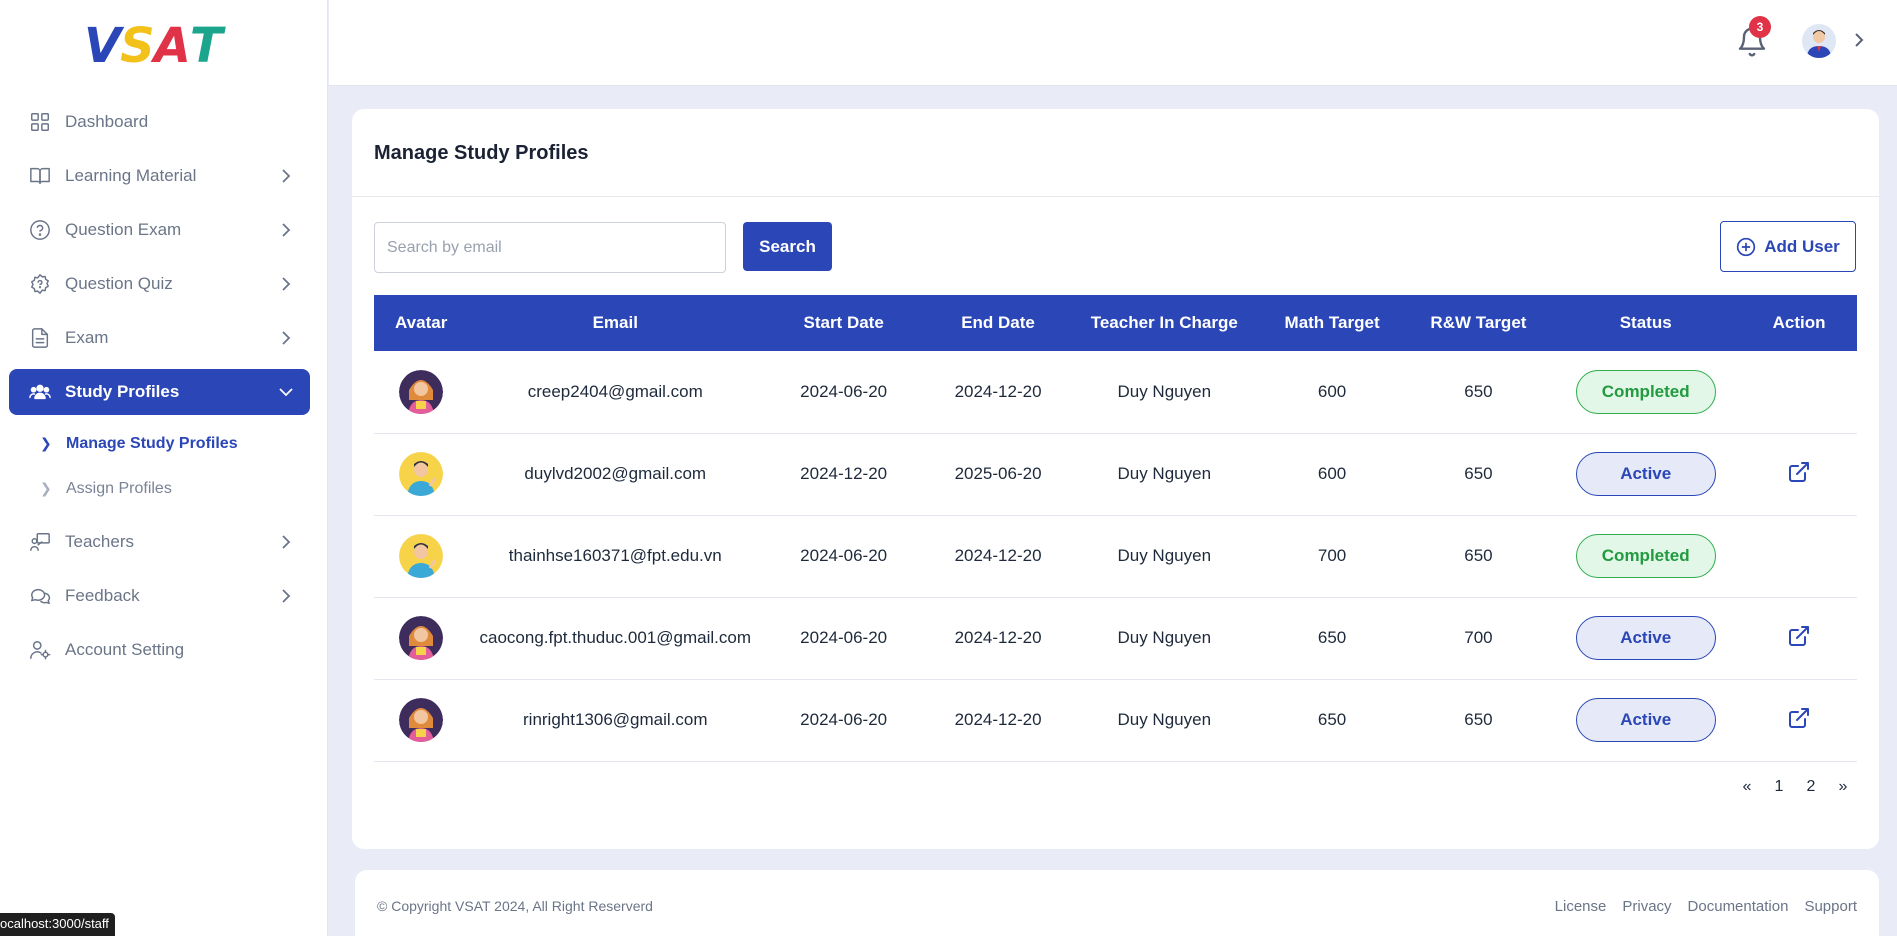  What do you see at coordinates (286, 392) in the screenshot?
I see `chevron-down-icon` at bounding box center [286, 392].